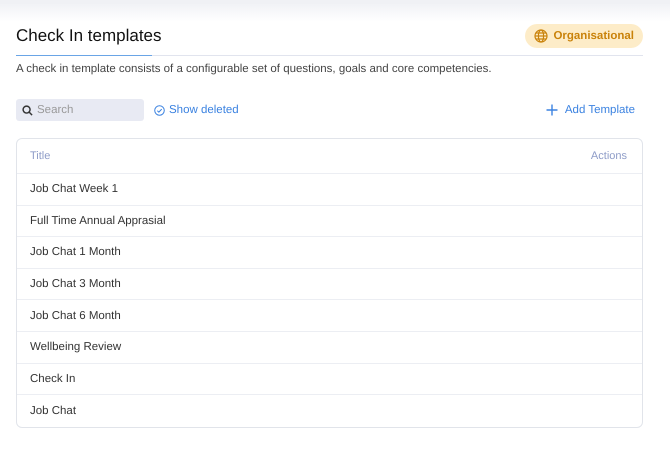 The height and width of the screenshot is (456, 670). What do you see at coordinates (53, 410) in the screenshot?
I see `template-title: Job Chat` at bounding box center [53, 410].